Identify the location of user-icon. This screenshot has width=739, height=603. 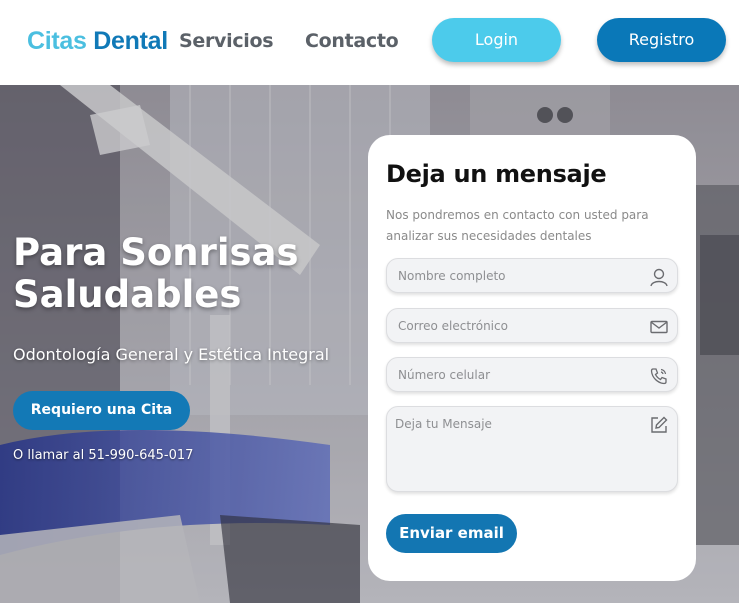
(659, 277).